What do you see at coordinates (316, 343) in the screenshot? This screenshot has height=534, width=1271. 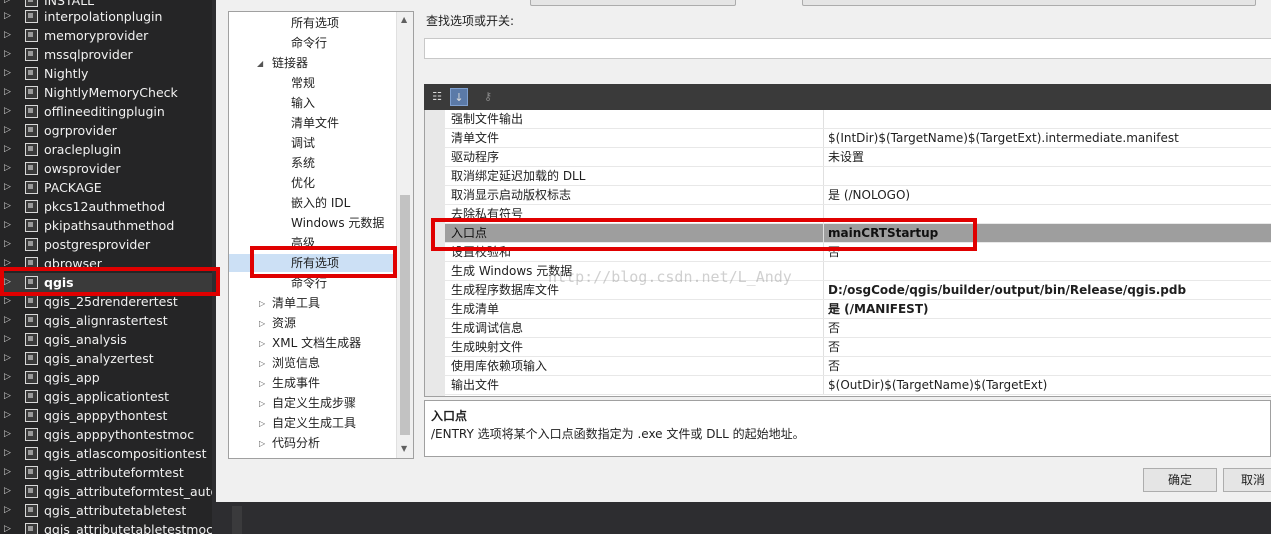 I see `tree-node: XML 文档生成器` at bounding box center [316, 343].